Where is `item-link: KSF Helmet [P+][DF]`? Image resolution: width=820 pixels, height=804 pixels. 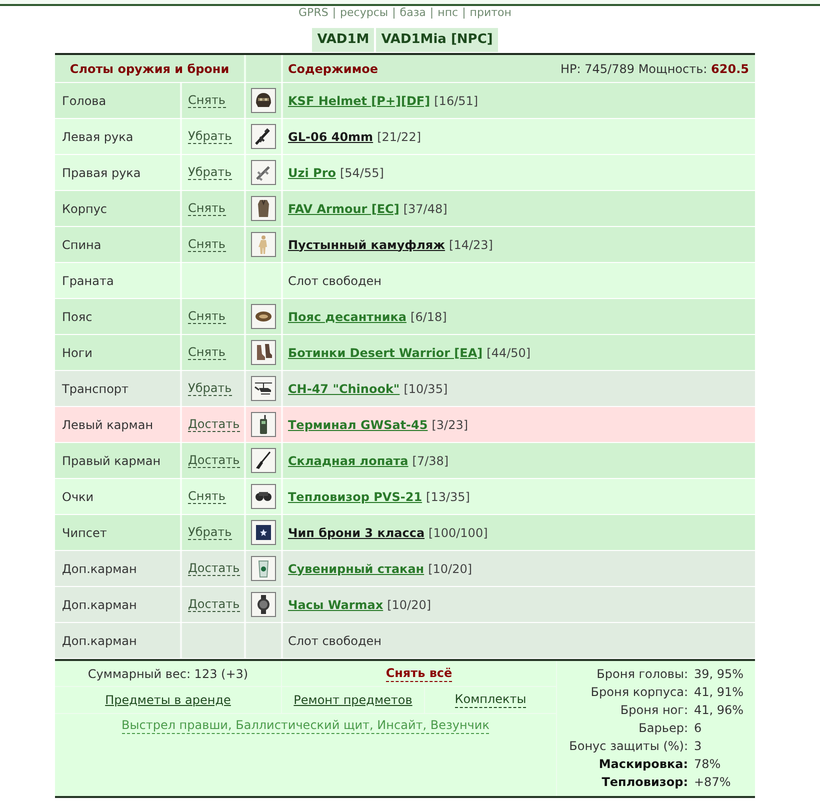 item-link: KSF Helmet [P+][DF] is located at coordinates (359, 101).